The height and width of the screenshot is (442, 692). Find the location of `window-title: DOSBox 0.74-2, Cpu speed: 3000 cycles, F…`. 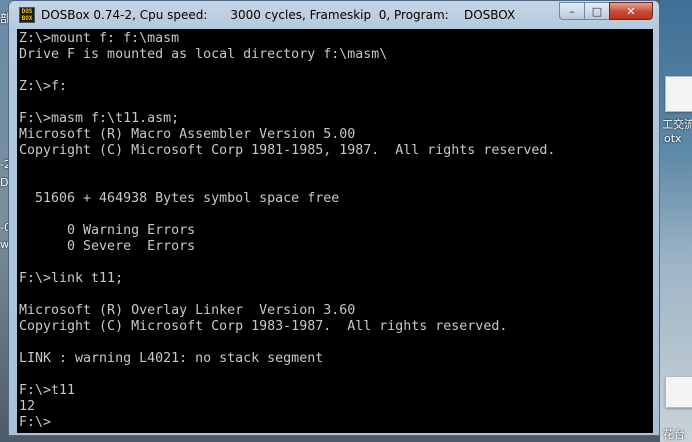

window-title: DOSBox 0.74-2, Cpu speed: 3000 cycles, F… is located at coordinates (278, 15).